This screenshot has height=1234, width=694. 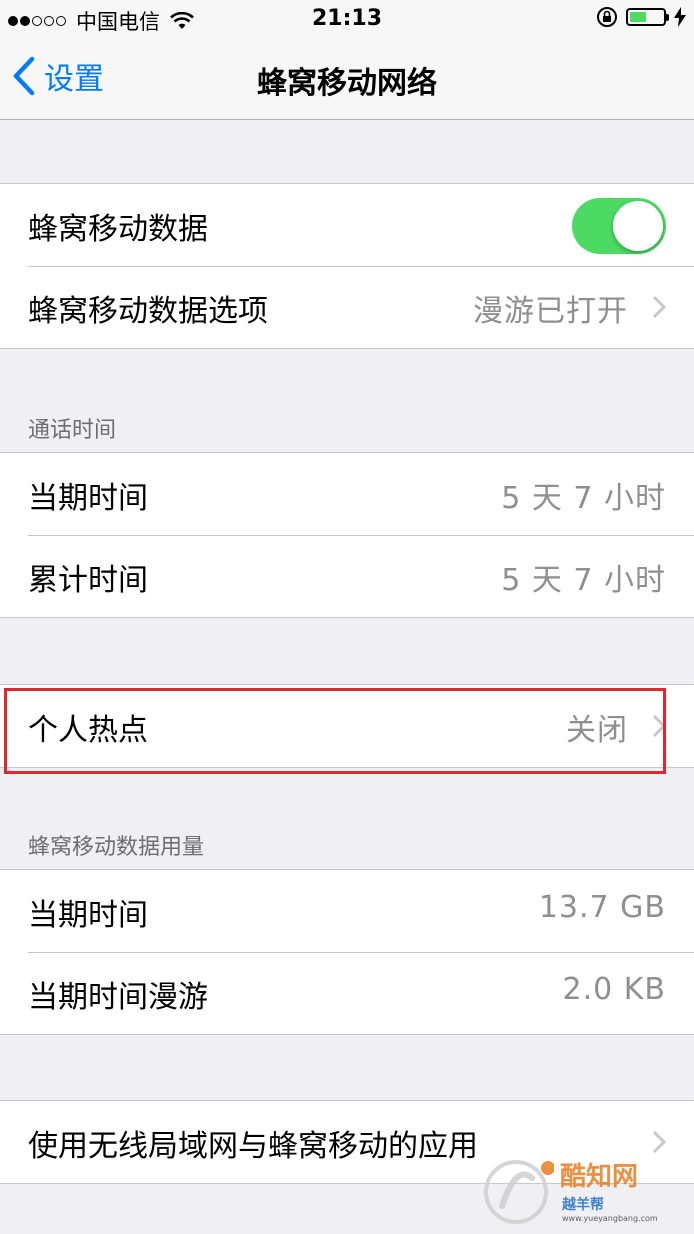 I want to click on call-time-current-label: 当期时间, so click(x=88, y=498).